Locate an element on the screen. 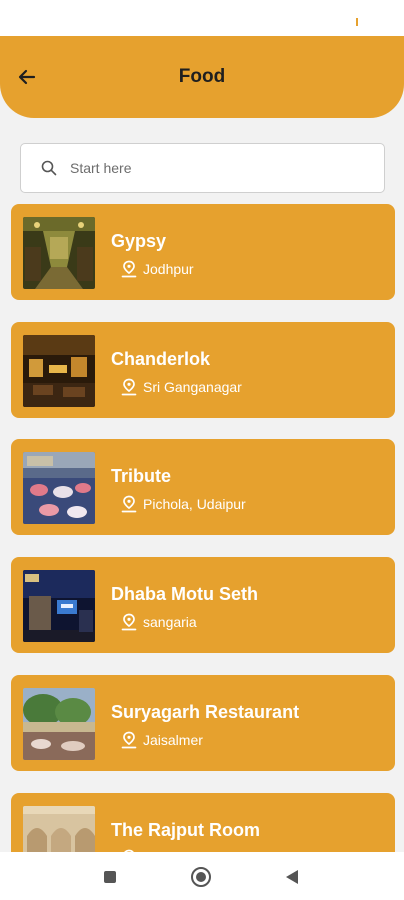 Image resolution: width=404 pixels, height=900 pixels. search-icon is located at coordinates (49, 168).